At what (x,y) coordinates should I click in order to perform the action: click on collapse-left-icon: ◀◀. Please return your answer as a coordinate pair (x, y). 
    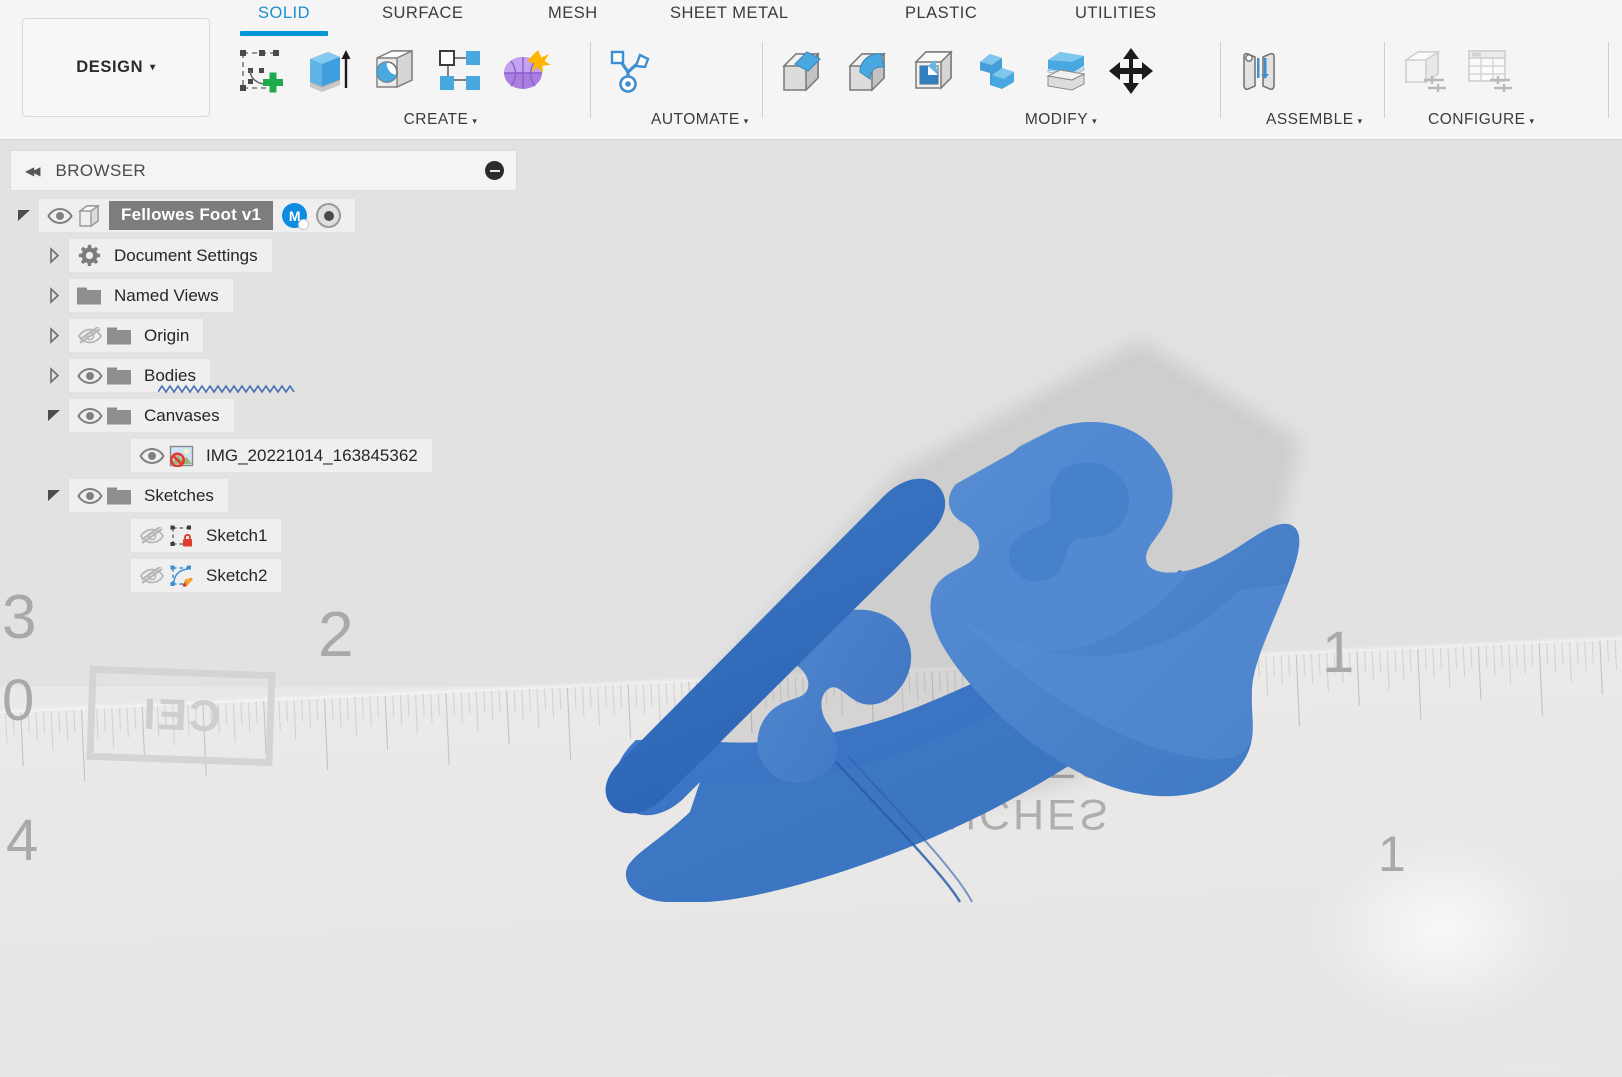
    Looking at the image, I should click on (33, 171).